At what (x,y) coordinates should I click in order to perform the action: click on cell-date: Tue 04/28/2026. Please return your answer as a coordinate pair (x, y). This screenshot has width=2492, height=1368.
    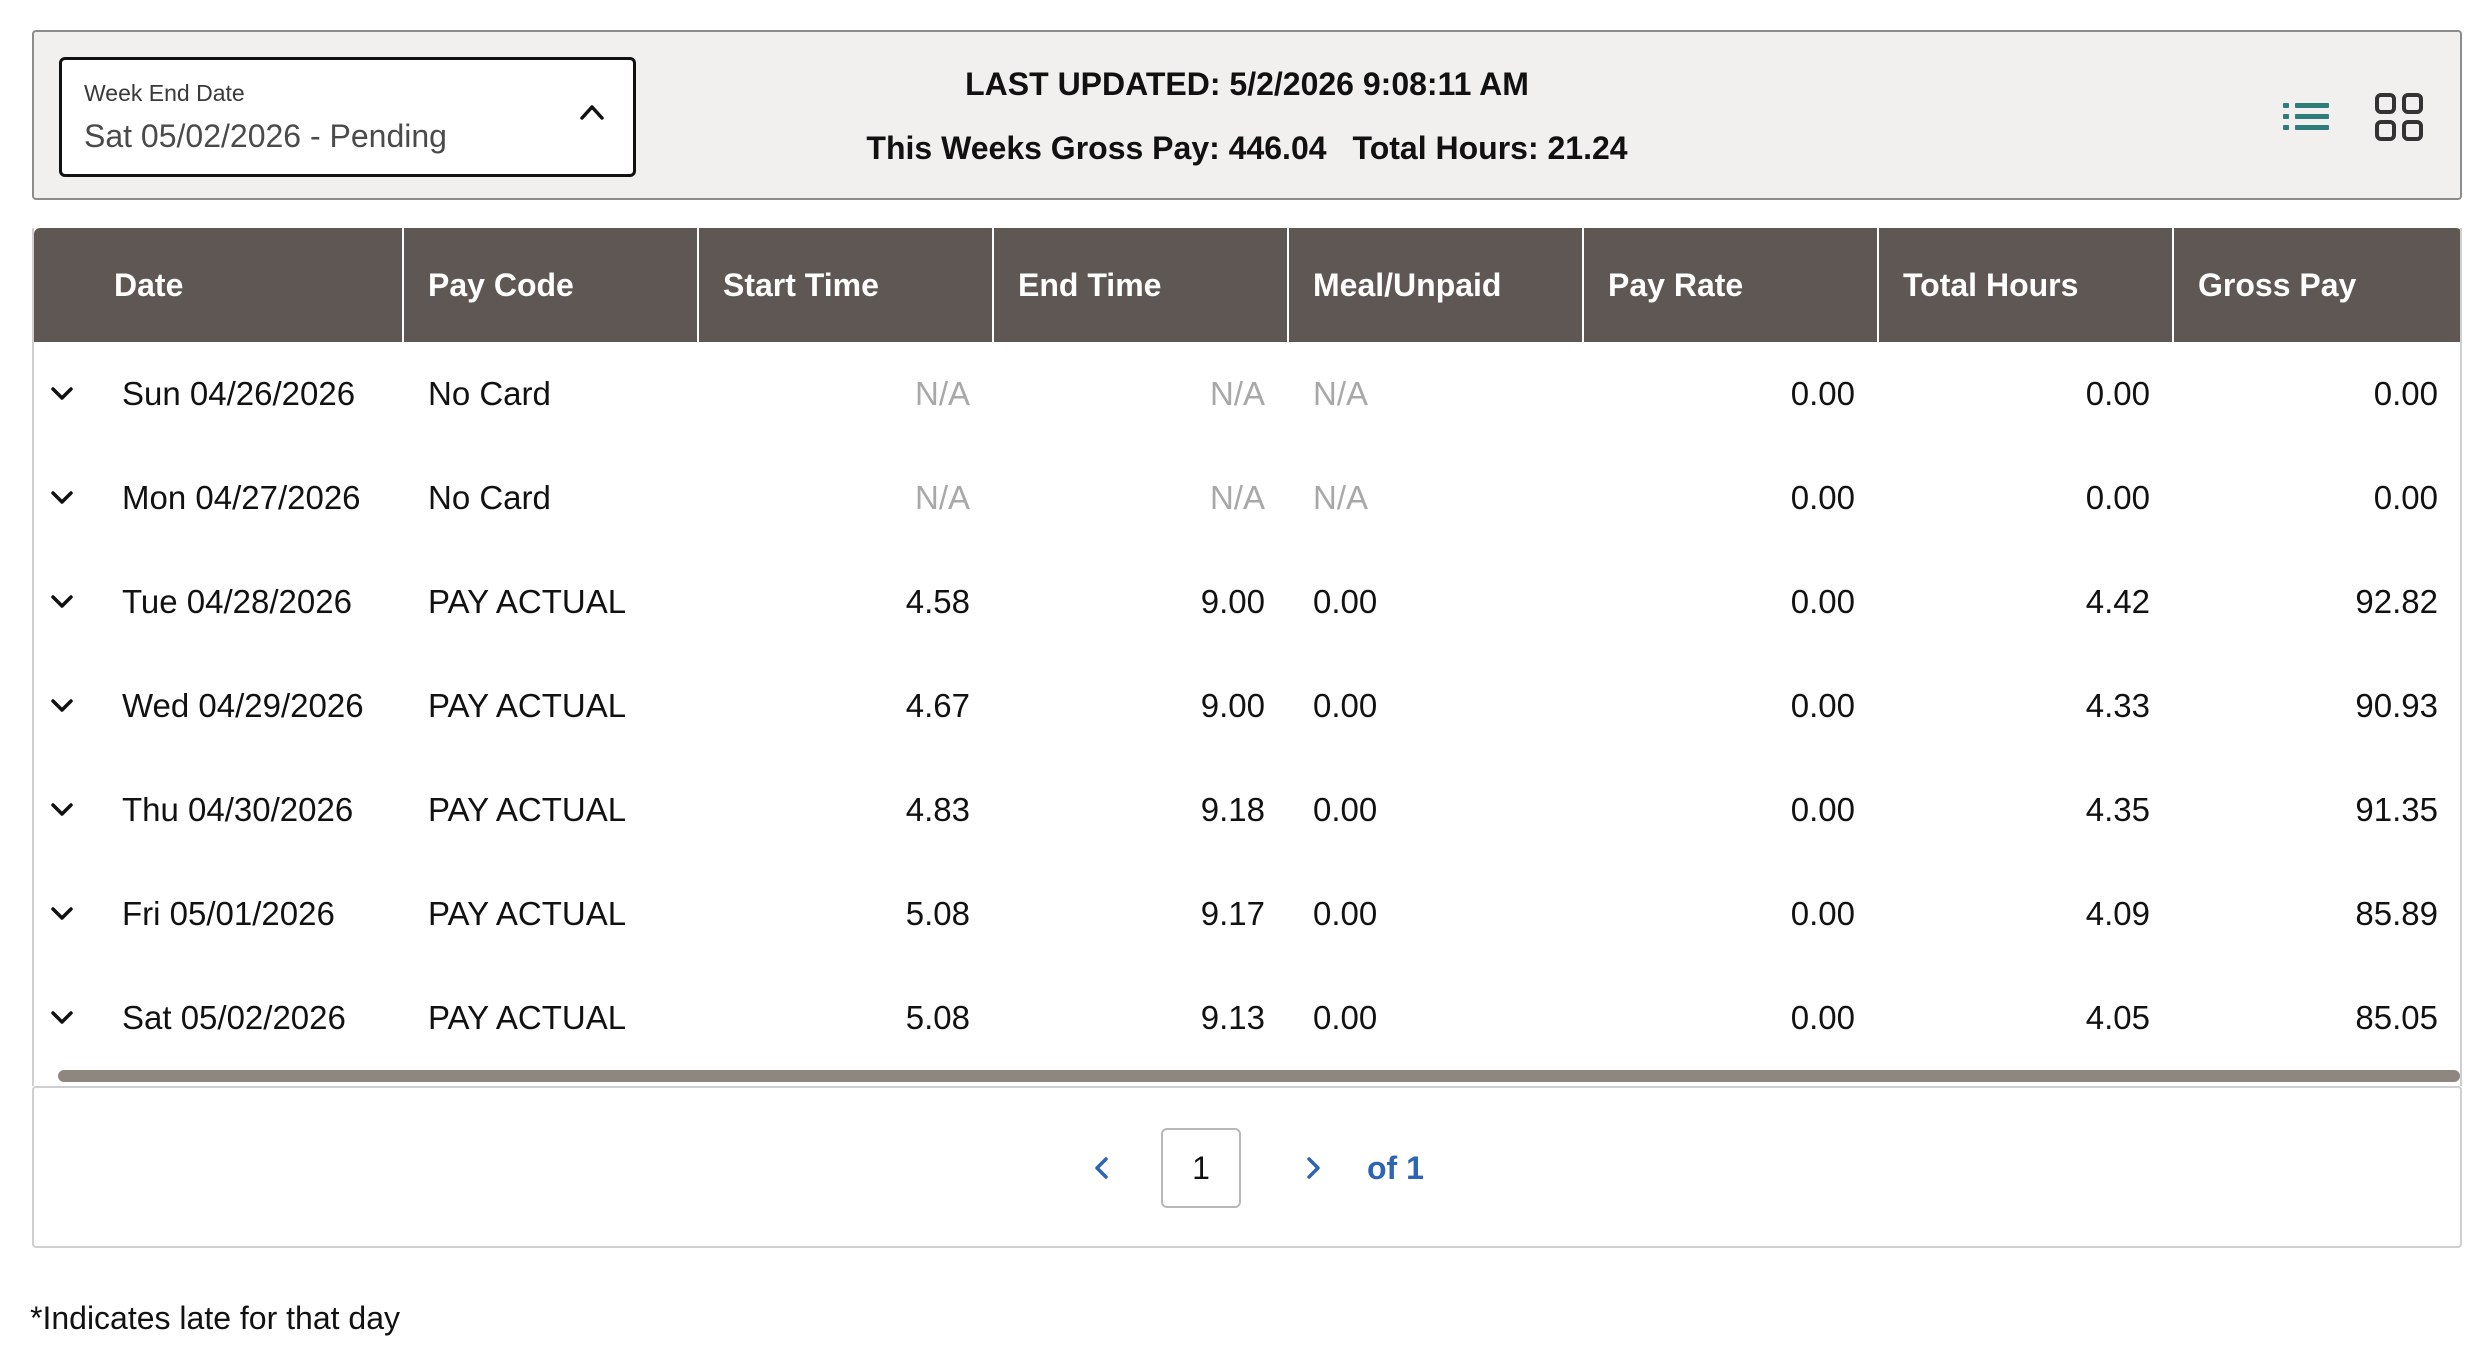
    Looking at the image, I should click on (237, 601).